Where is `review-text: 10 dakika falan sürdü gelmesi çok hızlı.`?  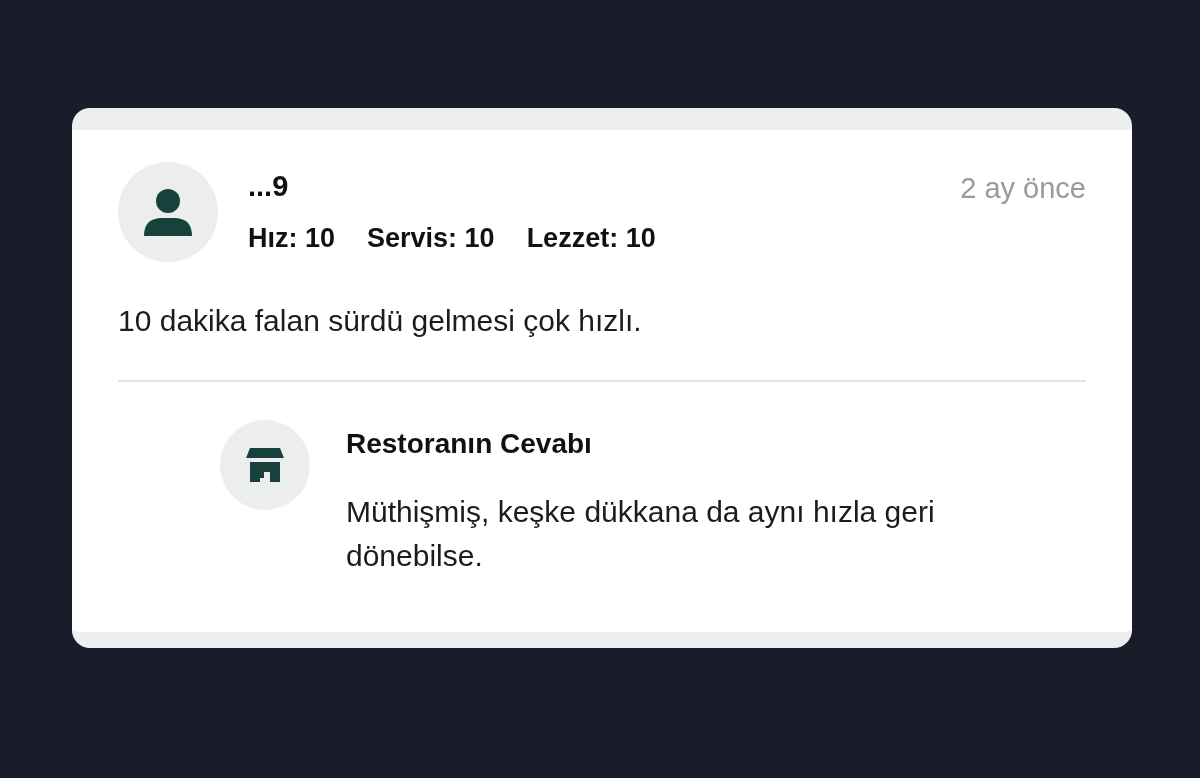 review-text: 10 dakika falan sürdü gelmesi çok hızlı. is located at coordinates (380, 321).